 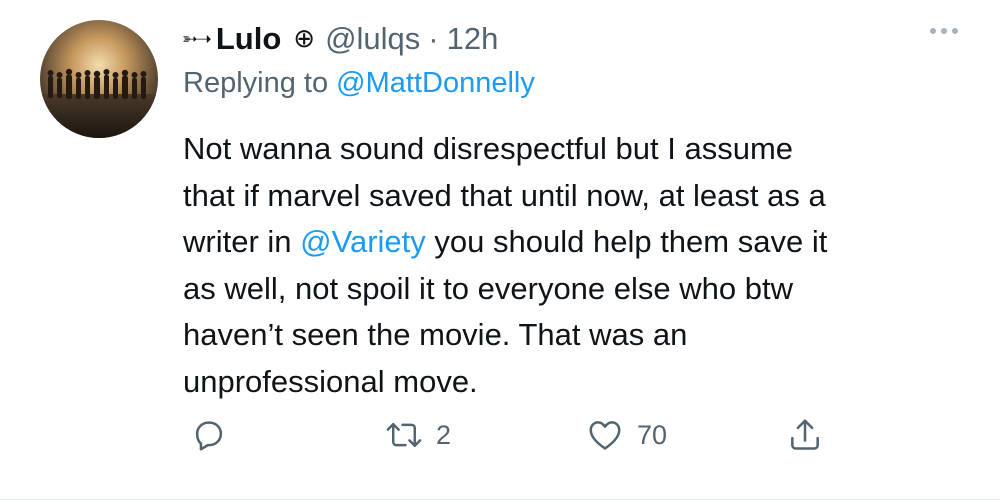 I want to click on tweet-text-line: unprofessional move., so click(x=330, y=381).